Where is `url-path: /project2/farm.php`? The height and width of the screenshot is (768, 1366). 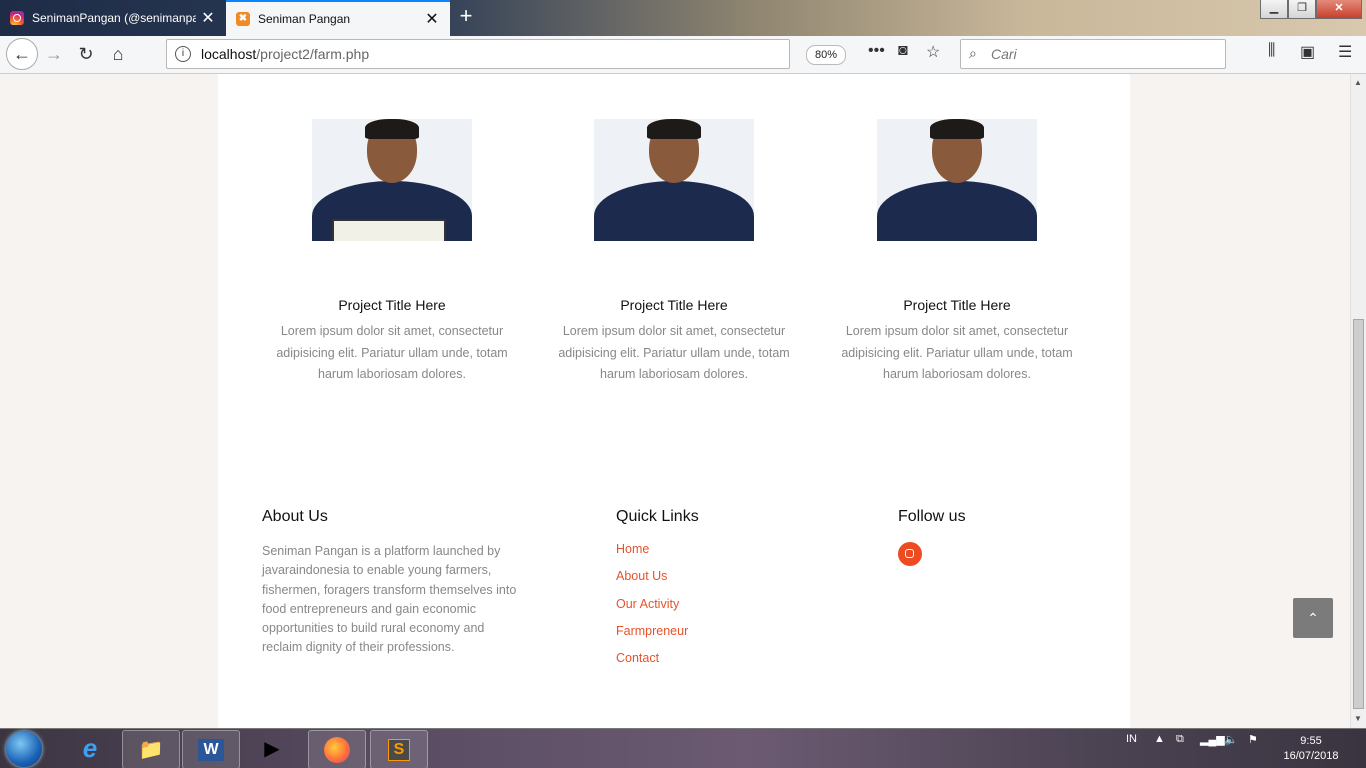 url-path: /project2/farm.php is located at coordinates (313, 54).